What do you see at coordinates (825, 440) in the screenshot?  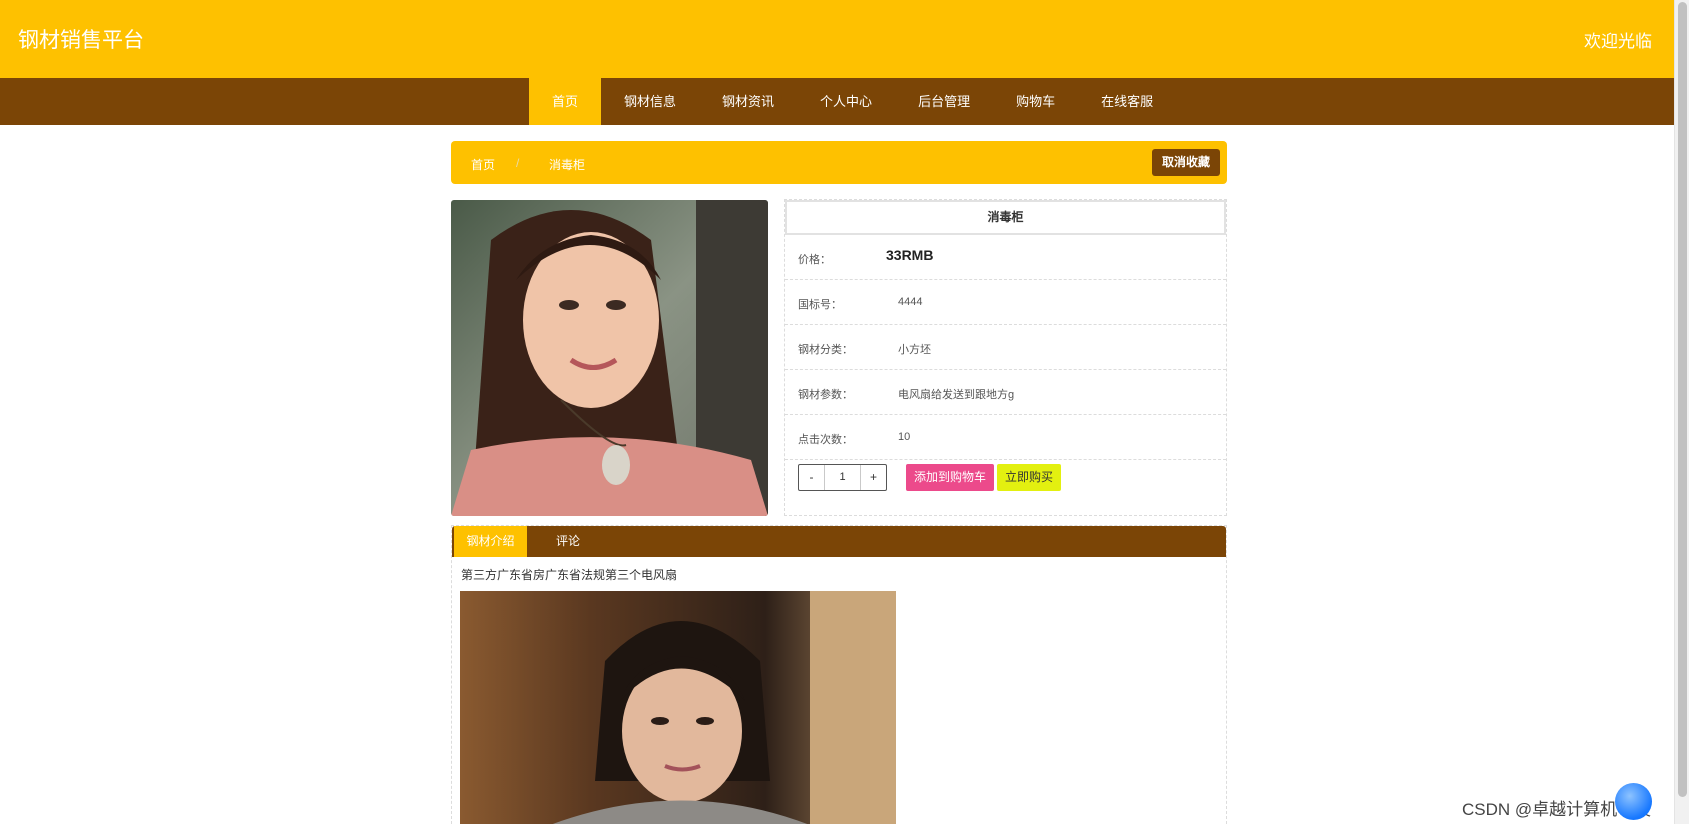 I see `clicks-label: 点击次数：` at bounding box center [825, 440].